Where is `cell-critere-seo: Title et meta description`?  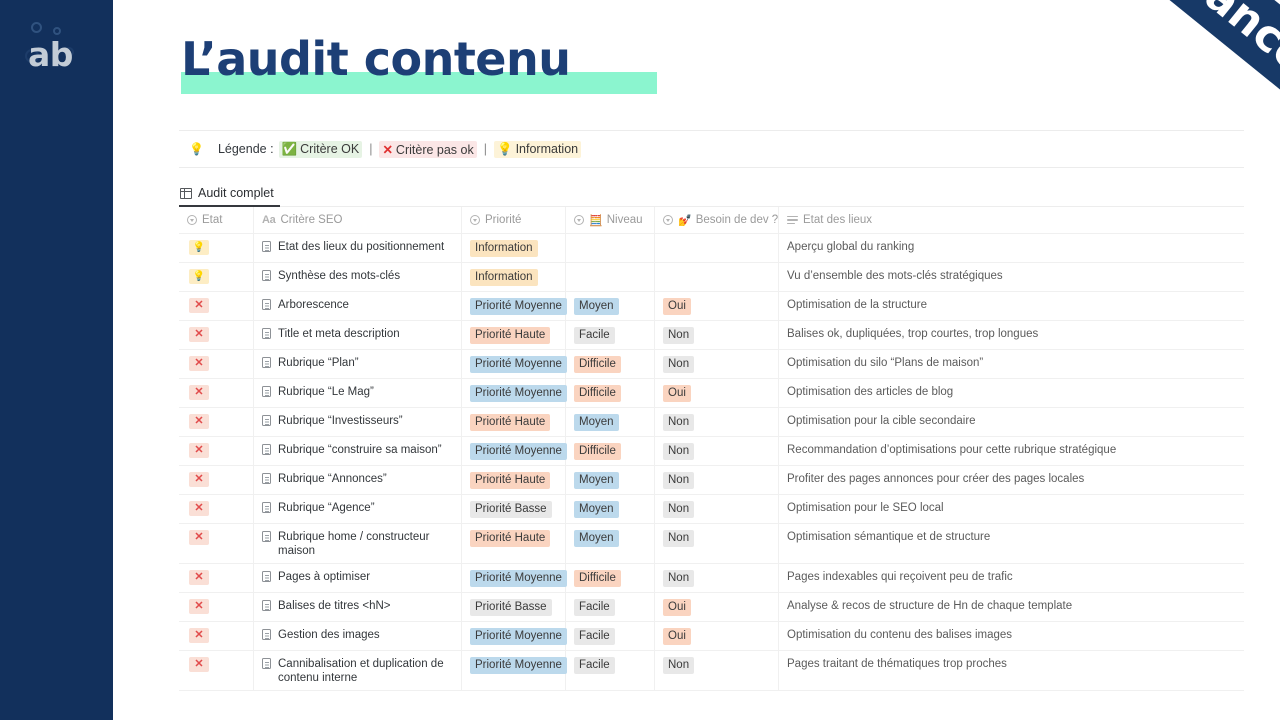
cell-critere-seo: Title et meta description is located at coordinates (358, 335).